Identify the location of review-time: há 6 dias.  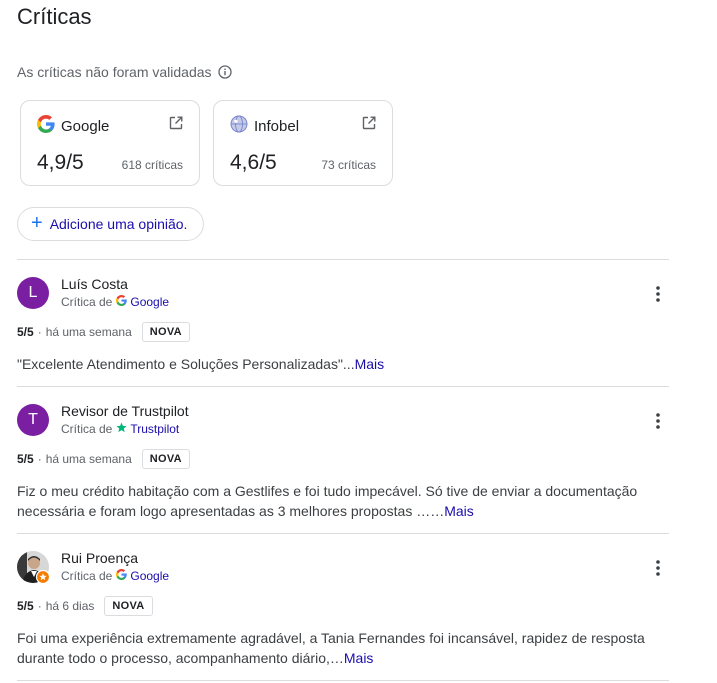
(70, 606).